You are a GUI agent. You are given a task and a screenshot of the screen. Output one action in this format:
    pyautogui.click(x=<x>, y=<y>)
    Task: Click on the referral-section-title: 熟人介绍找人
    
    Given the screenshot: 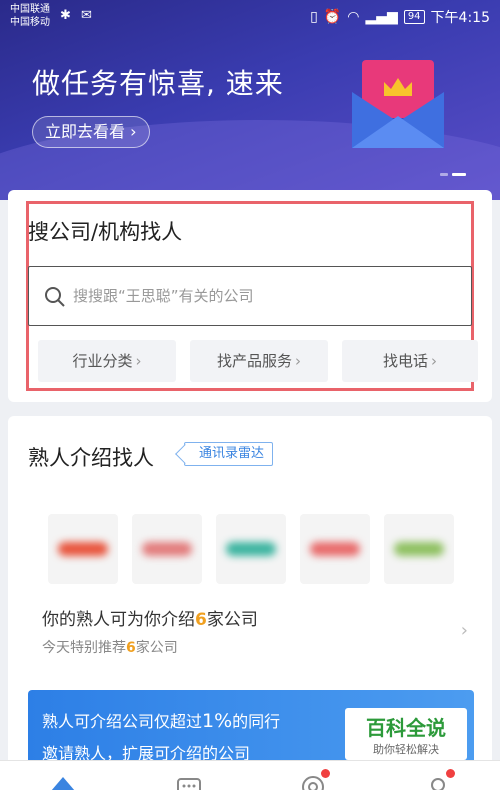 What is the action you would take?
    pyautogui.click(x=91, y=458)
    